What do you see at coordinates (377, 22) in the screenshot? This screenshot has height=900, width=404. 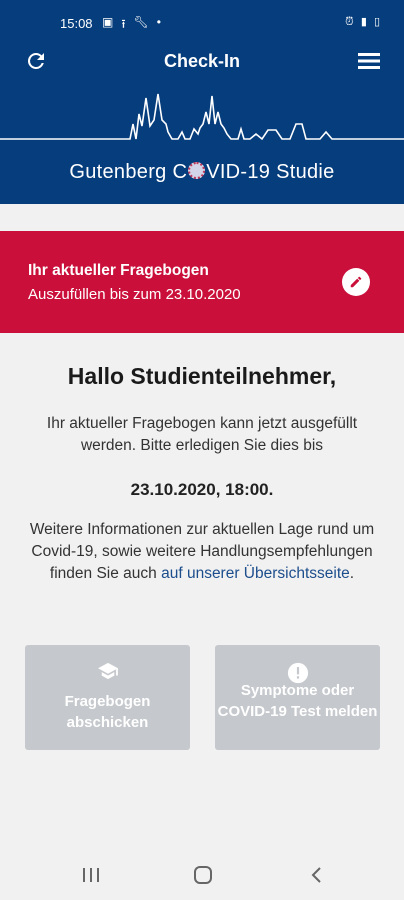 I see `battery-icon: ▯` at bounding box center [377, 22].